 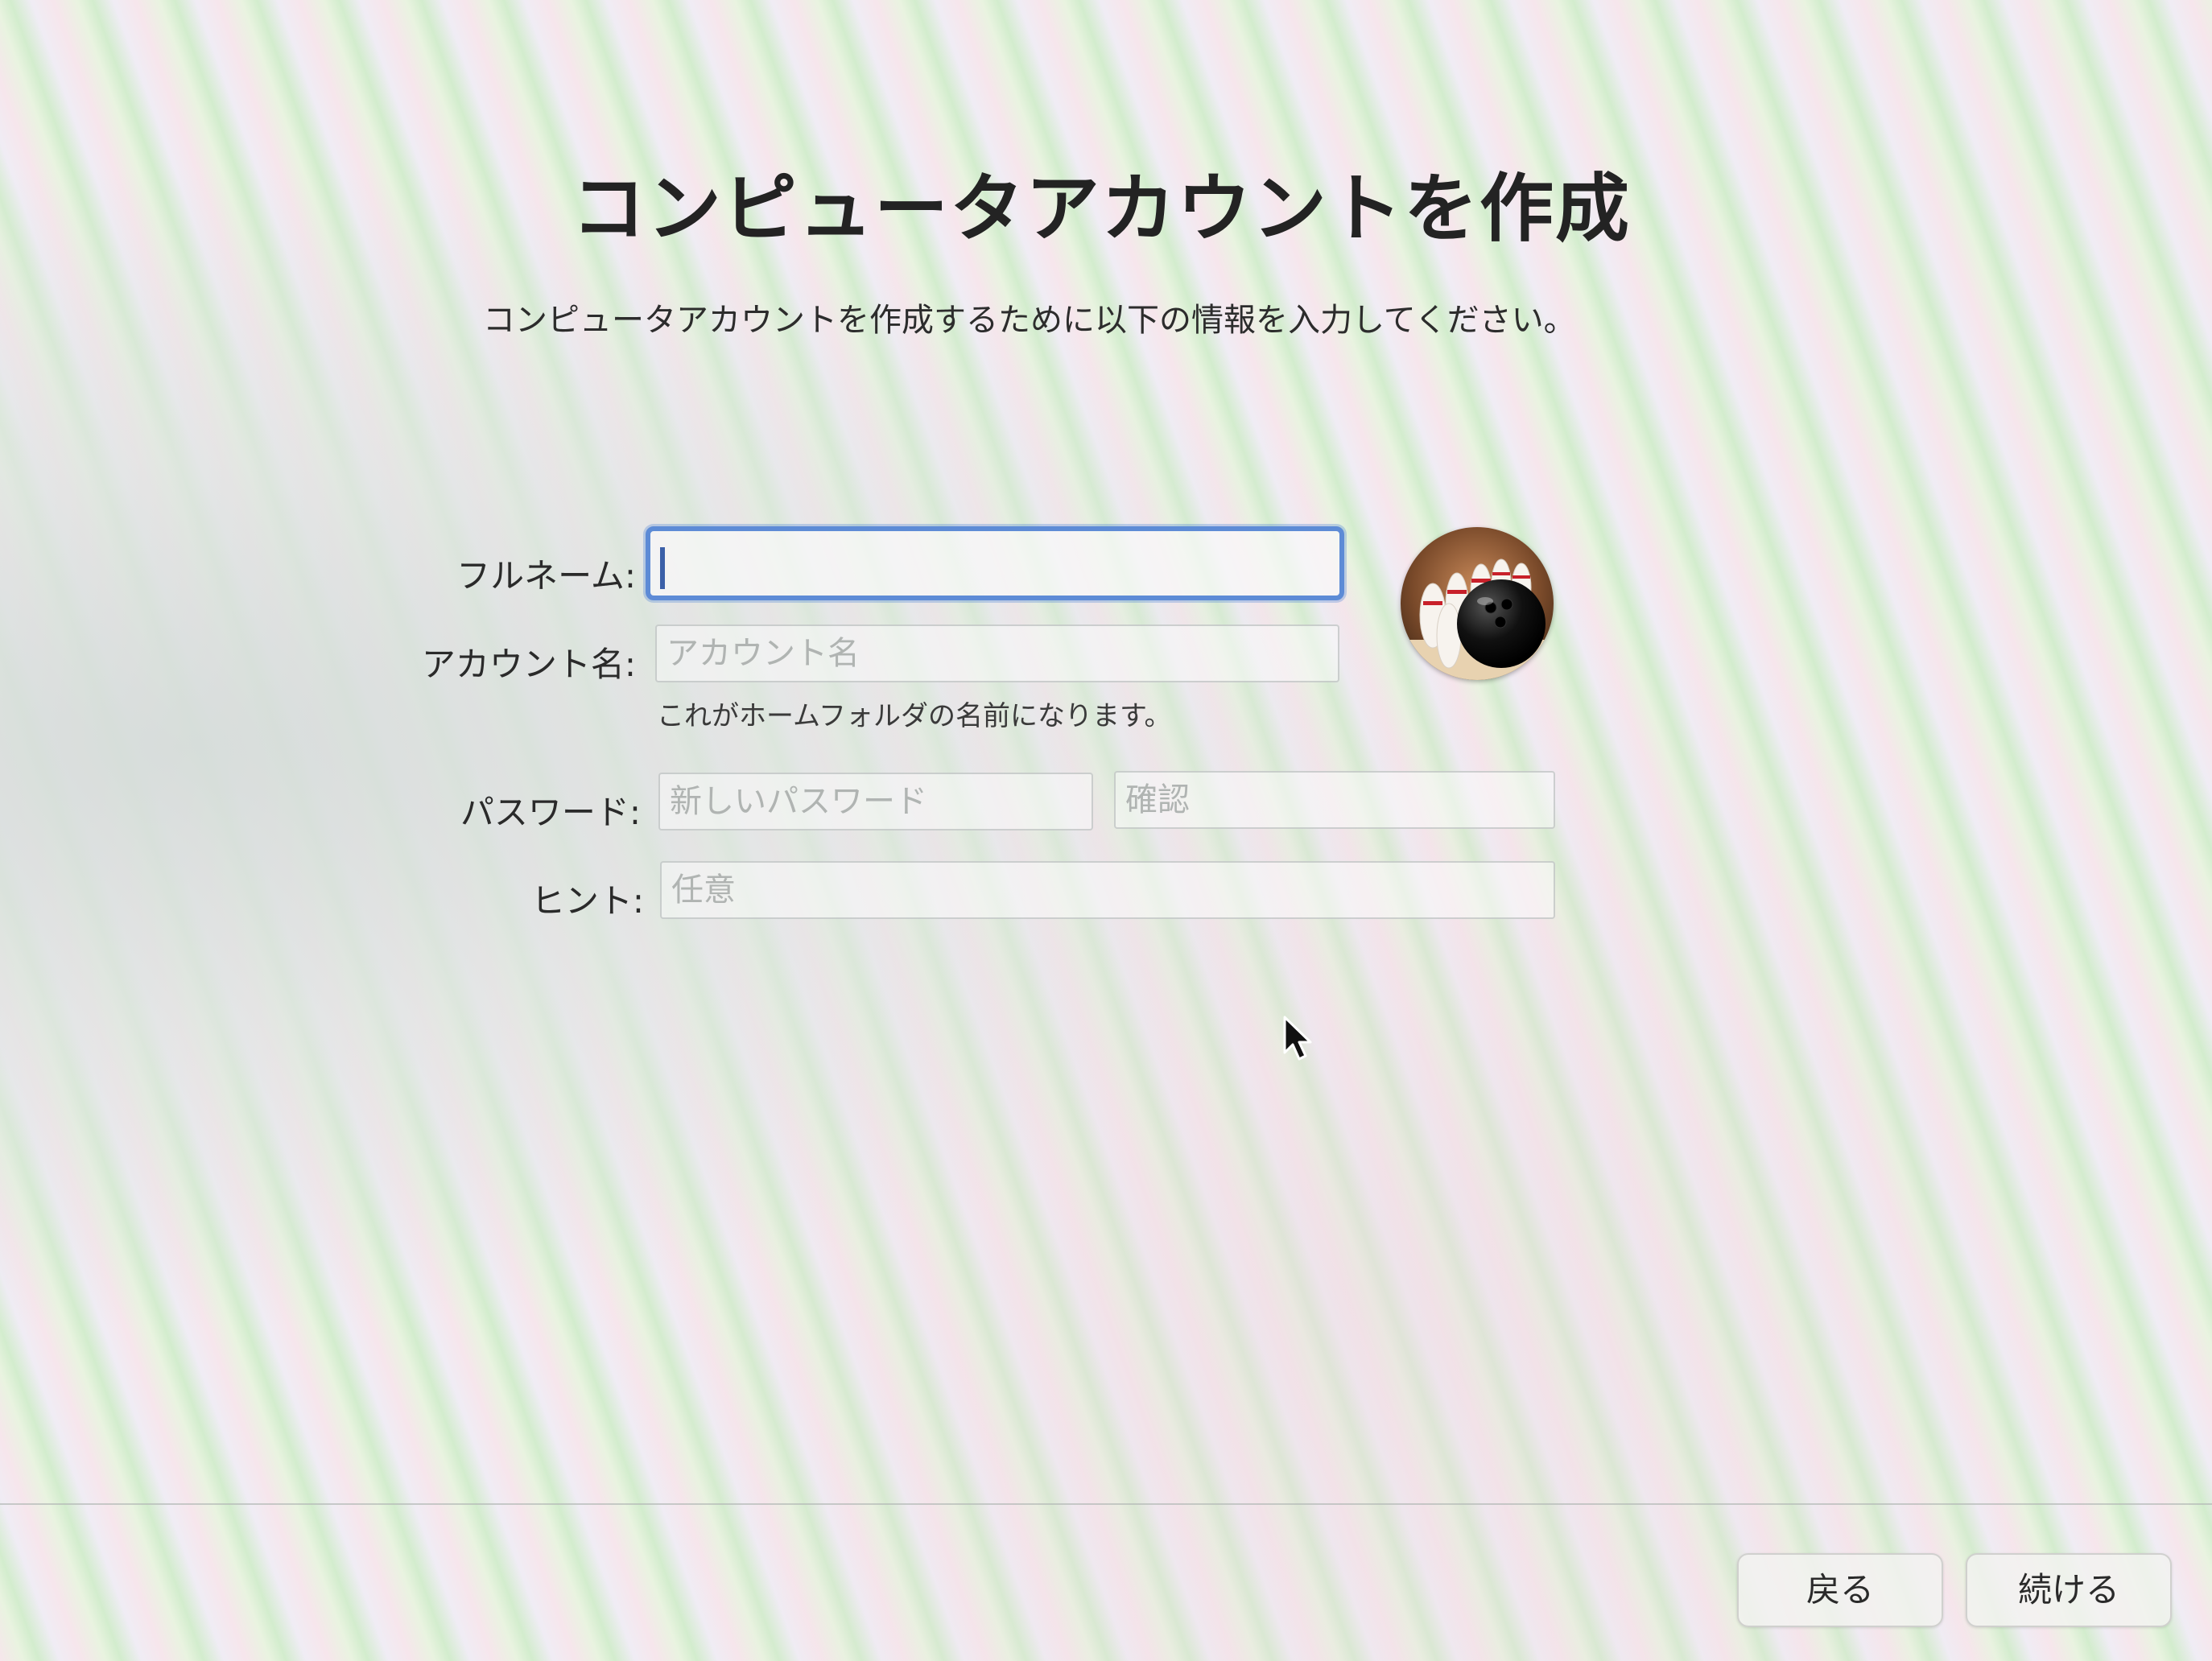 I want to click on hint-field, so click(x=1107, y=890).